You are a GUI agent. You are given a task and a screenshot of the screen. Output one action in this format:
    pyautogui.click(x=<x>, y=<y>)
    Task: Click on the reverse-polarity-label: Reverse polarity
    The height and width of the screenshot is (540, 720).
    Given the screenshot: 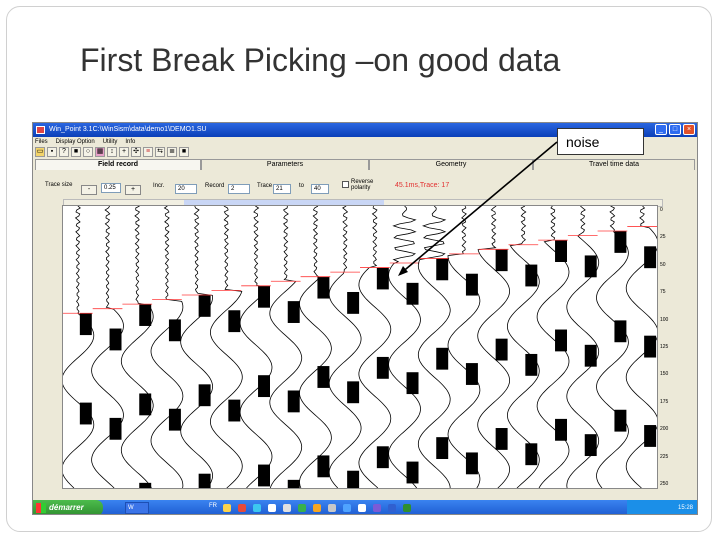 What is the action you would take?
    pyautogui.click(x=362, y=185)
    